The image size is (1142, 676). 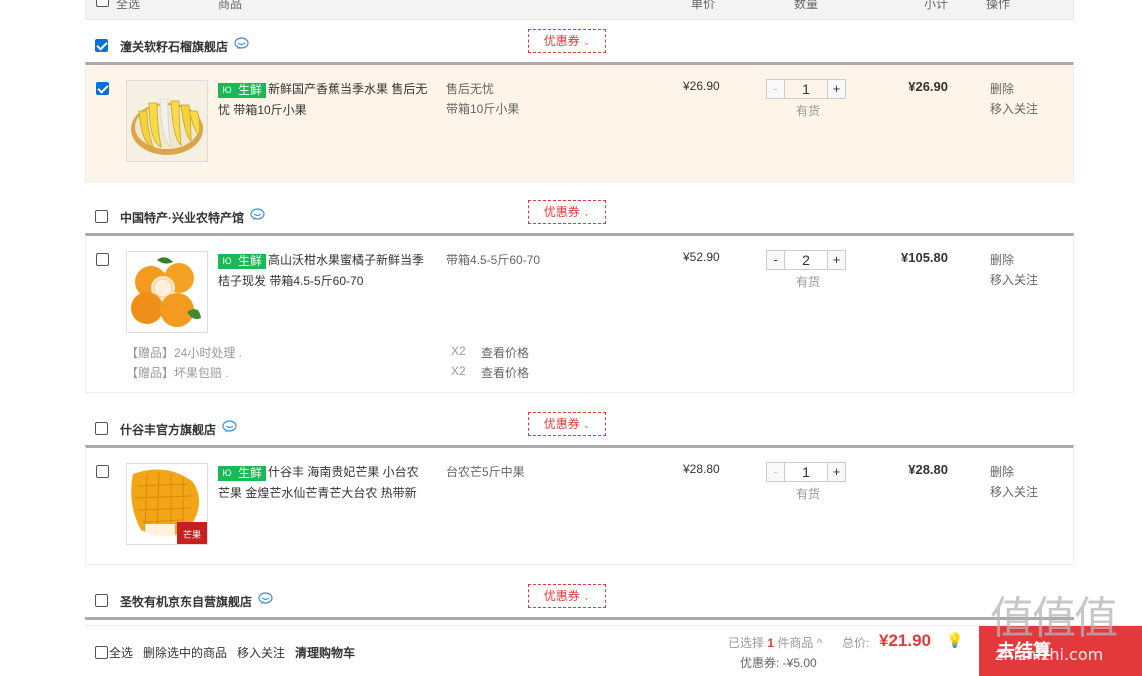 I want to click on product-props: 售后无忧 带箱10斤小果, so click(x=506, y=99).